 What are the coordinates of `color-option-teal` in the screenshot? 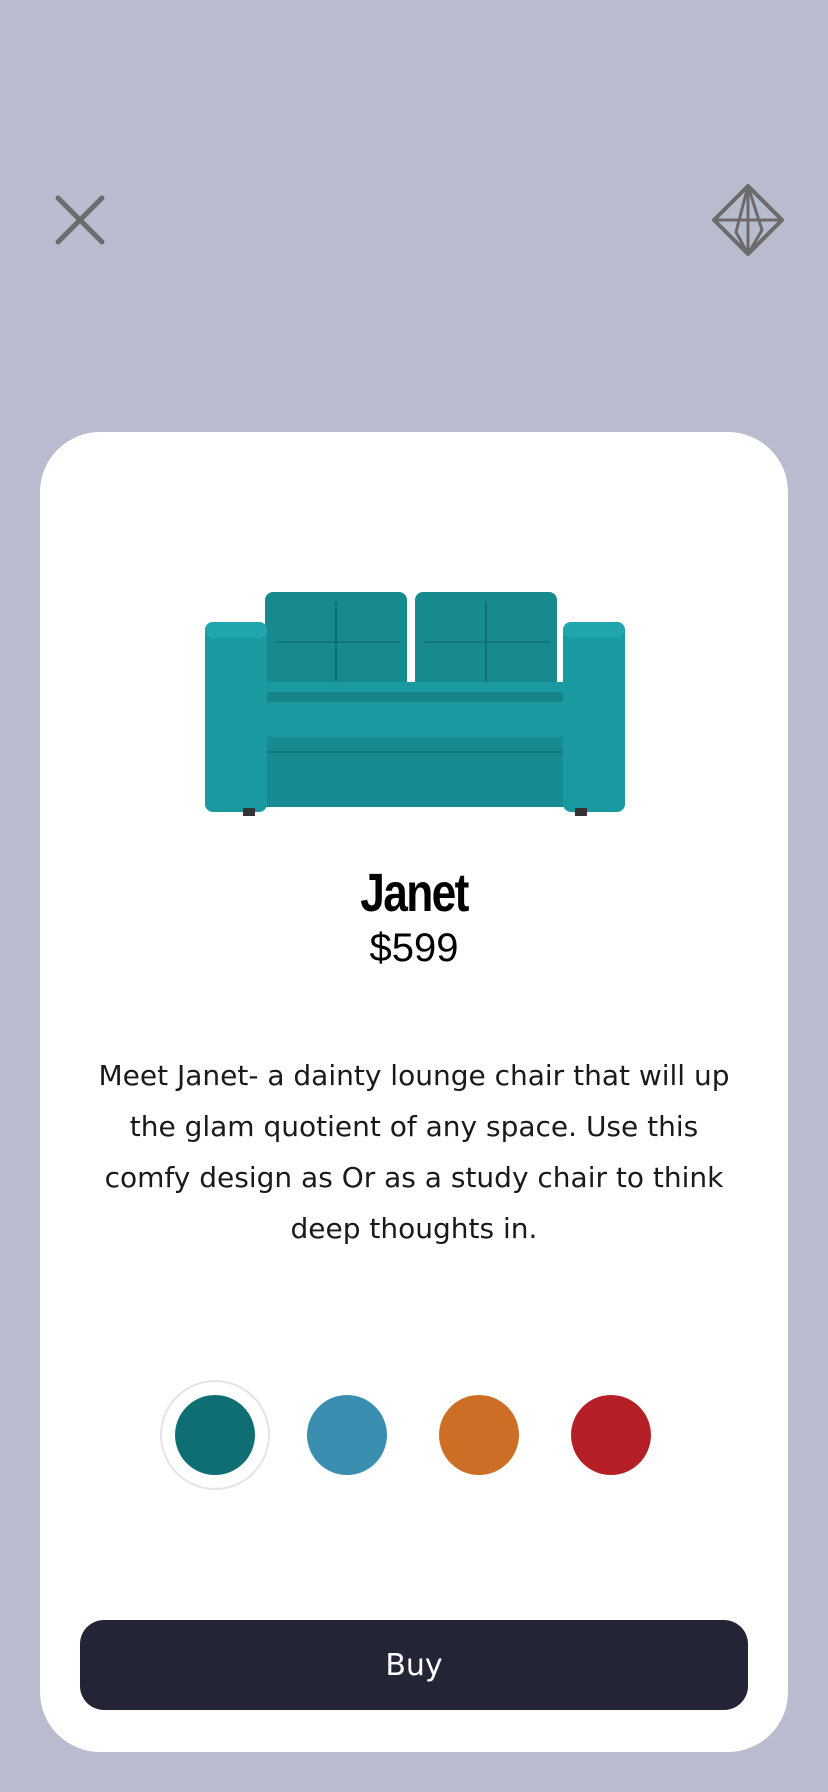 It's located at (215, 1435).